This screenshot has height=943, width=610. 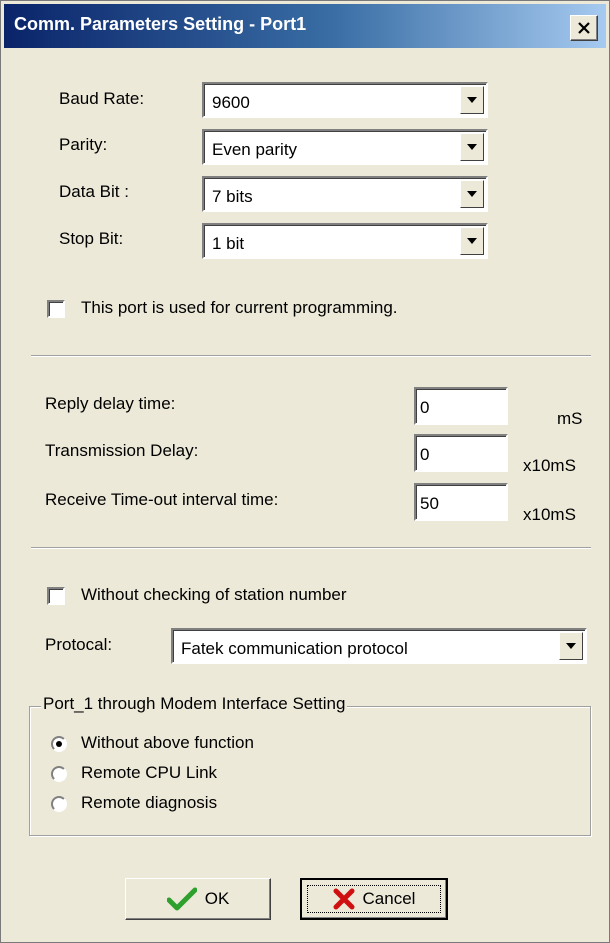 I want to click on radio-remote-diagnosis, so click(x=59, y=804).